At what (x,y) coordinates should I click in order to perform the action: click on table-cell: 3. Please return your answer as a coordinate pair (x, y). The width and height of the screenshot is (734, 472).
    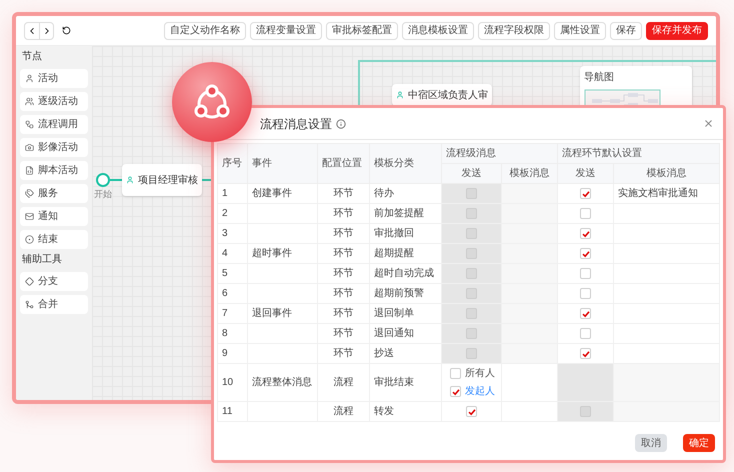
    Looking at the image, I should click on (233, 234).